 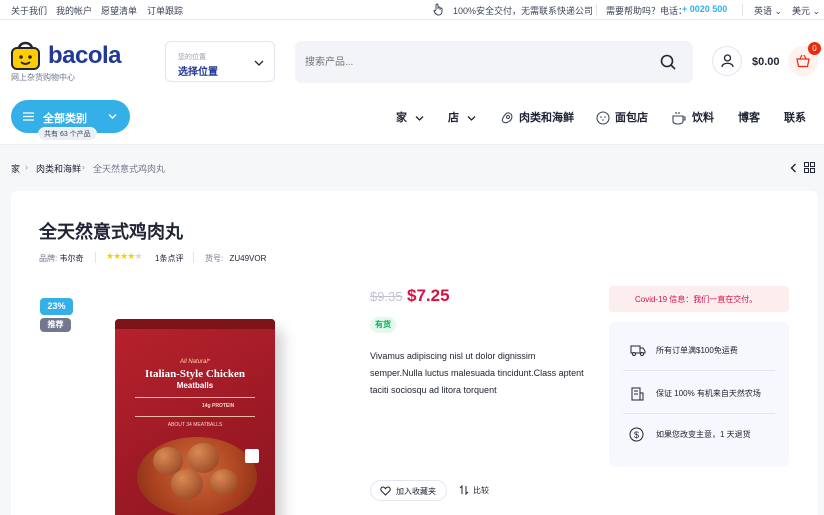 I want to click on search-bar, so click(x=494, y=62).